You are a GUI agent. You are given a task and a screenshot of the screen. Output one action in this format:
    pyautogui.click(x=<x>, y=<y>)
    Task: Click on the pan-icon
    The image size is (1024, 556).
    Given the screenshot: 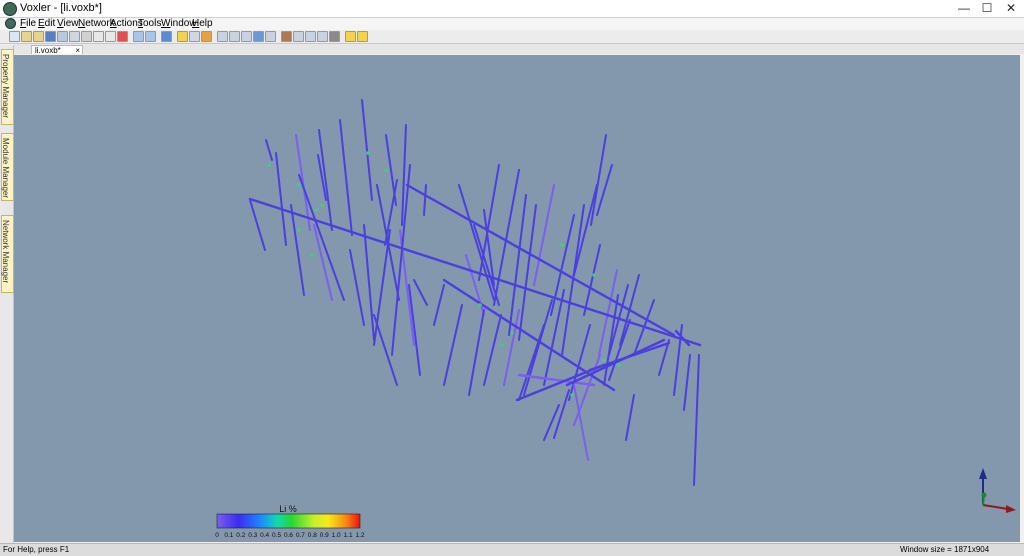 What is the action you would take?
    pyautogui.click(x=206, y=36)
    